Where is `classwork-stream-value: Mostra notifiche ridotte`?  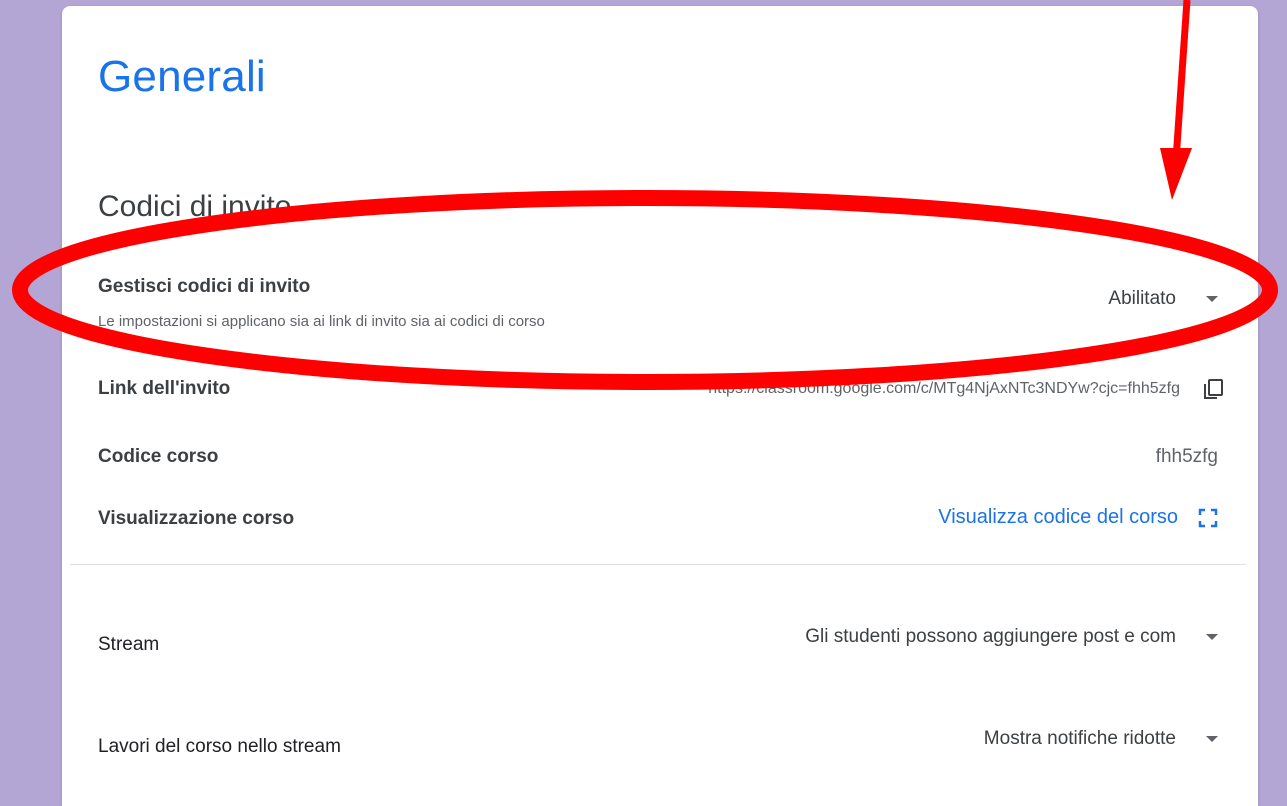
classwork-stream-value: Mostra notifiche ridotte is located at coordinates (1079, 738).